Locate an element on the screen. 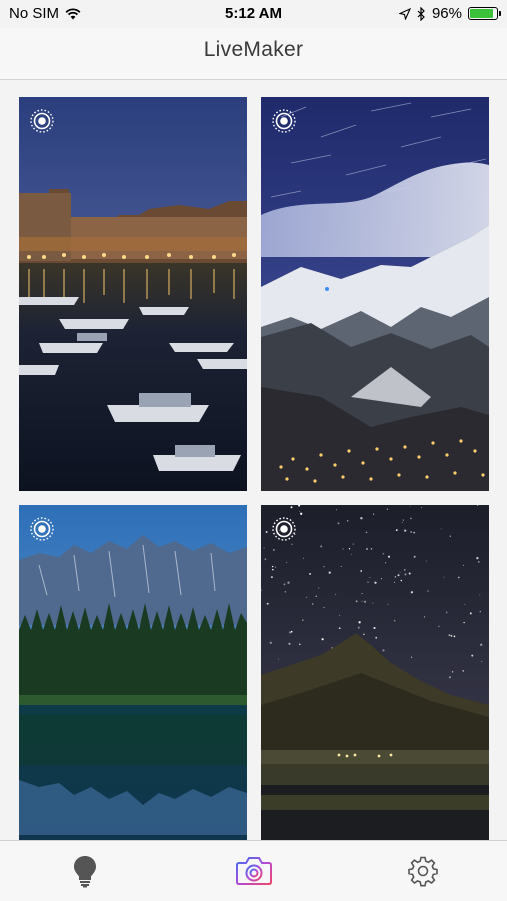 The image size is (507, 901). battery-icon is located at coordinates (484, 13).